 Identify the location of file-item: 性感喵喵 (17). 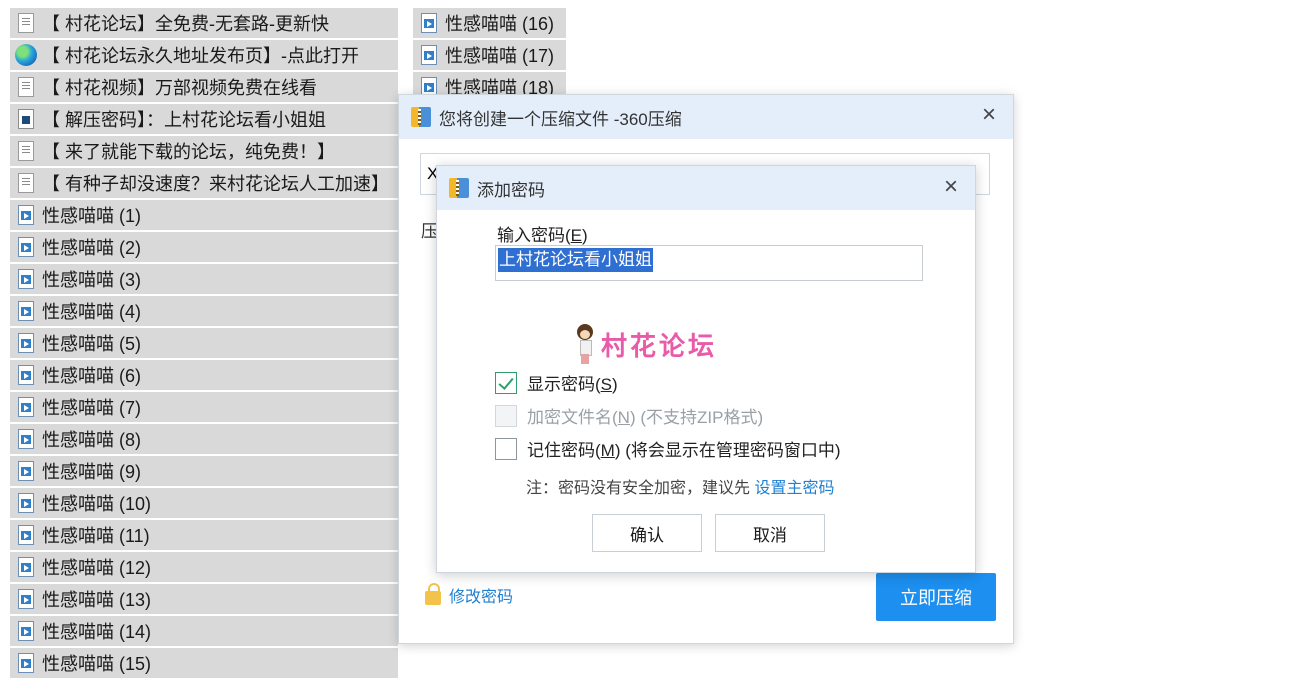
(489, 55).